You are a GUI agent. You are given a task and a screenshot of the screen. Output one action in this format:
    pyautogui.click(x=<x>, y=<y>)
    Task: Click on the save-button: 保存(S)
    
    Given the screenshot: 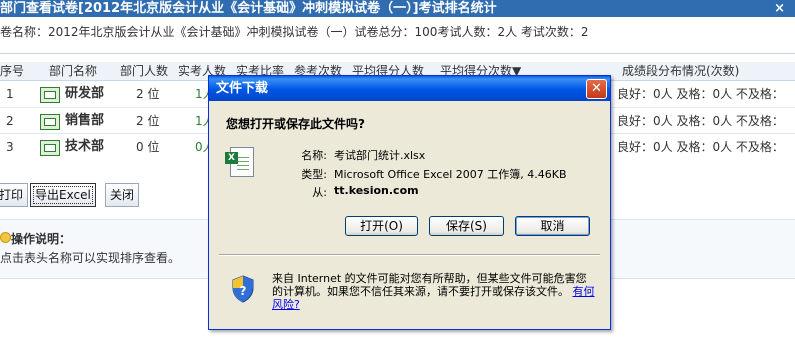 What is the action you would take?
    pyautogui.click(x=466, y=226)
    